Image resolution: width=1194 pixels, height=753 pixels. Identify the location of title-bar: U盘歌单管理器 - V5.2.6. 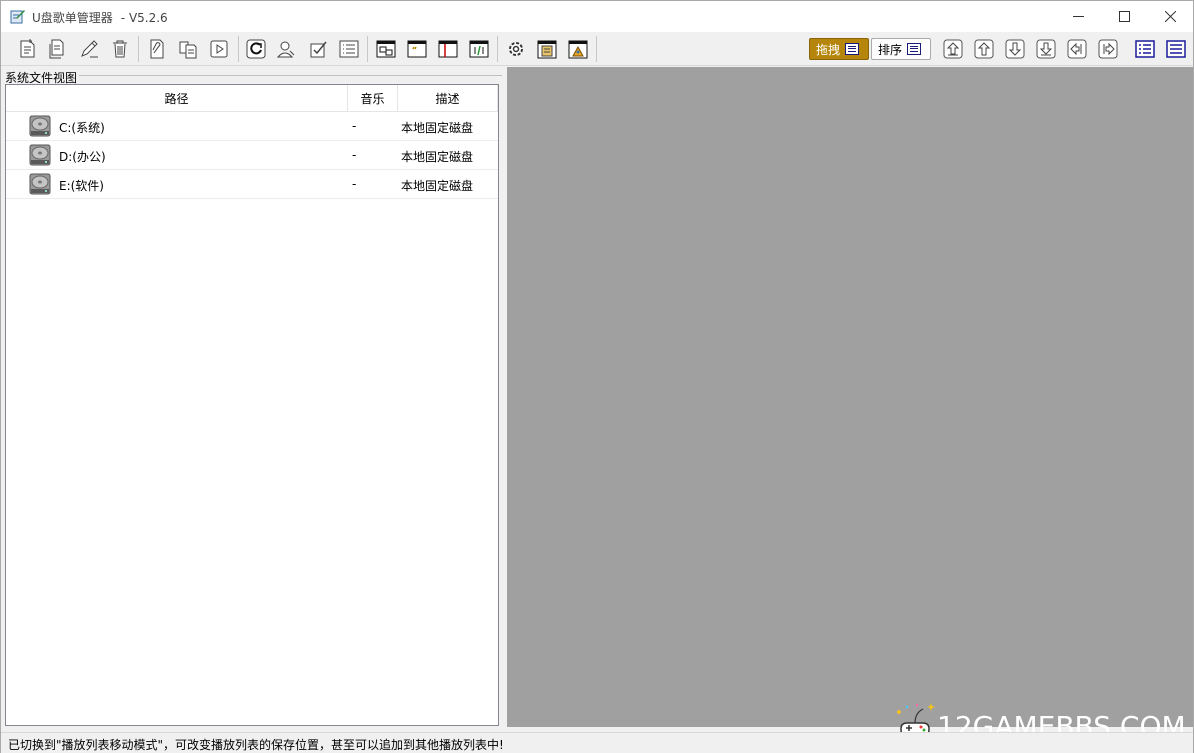
(597, 16).